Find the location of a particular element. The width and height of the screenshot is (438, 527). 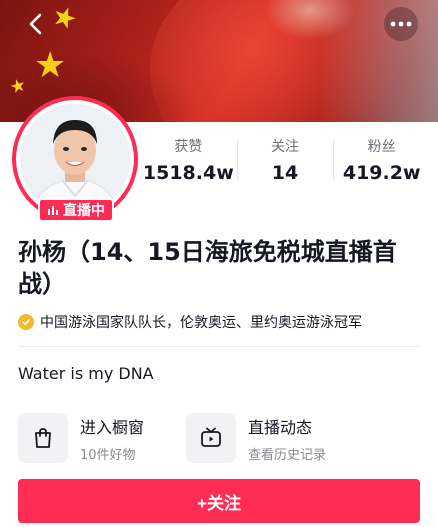

live-badge-label: 直播中 is located at coordinates (84, 211).